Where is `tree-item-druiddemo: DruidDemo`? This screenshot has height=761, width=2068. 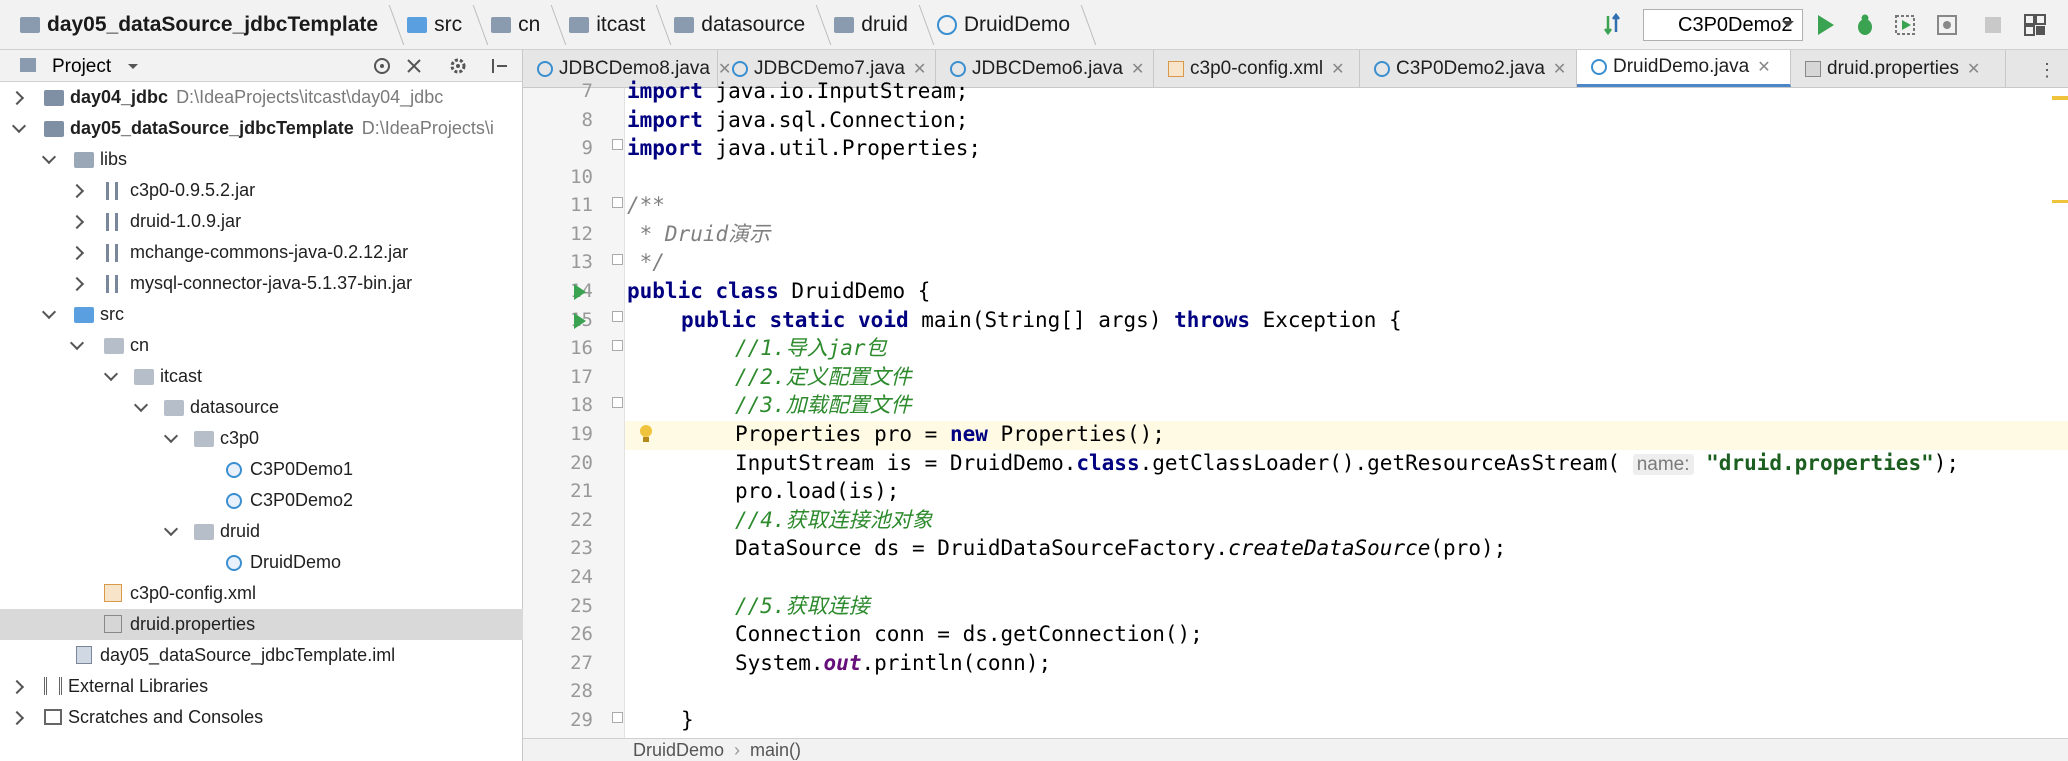 tree-item-druiddemo: DruidDemo is located at coordinates (261, 562).